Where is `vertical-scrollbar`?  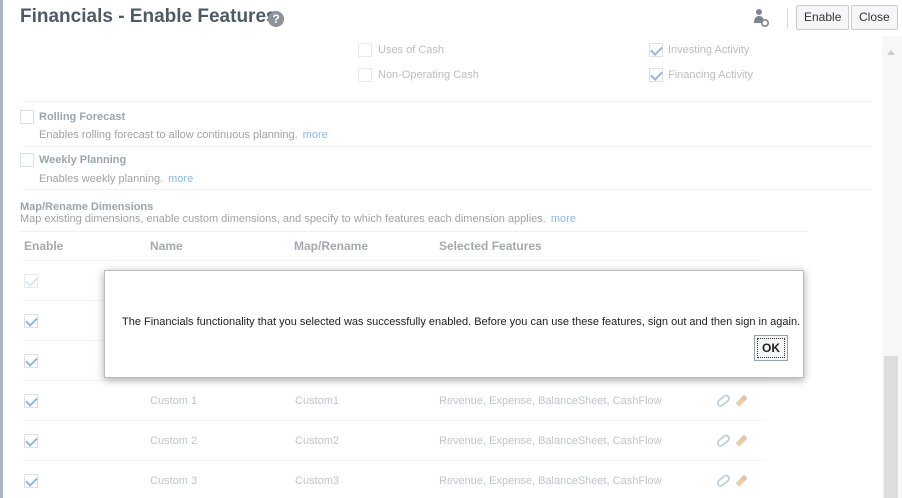
vertical-scrollbar is located at coordinates (892, 267).